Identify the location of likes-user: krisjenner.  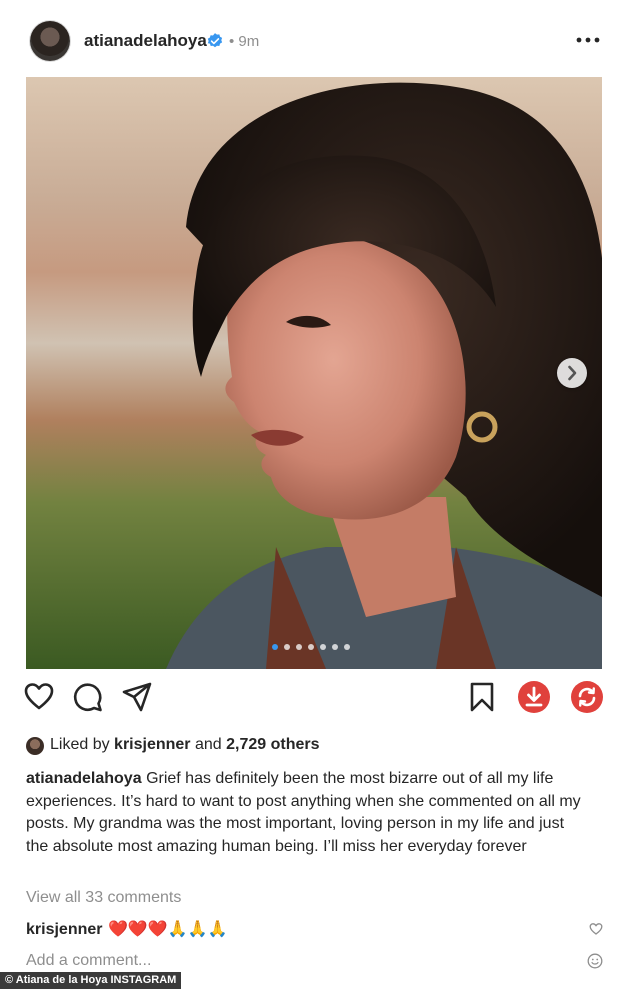
(152, 744).